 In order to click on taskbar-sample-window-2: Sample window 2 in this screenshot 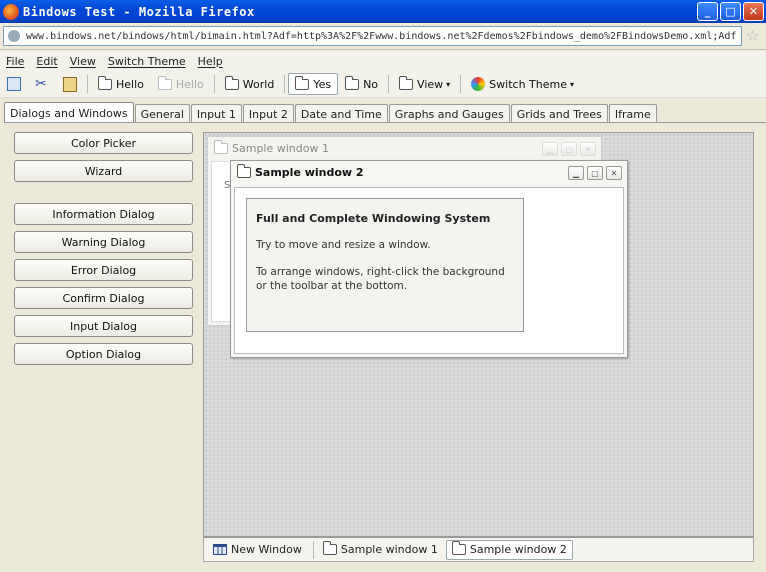, I will do `click(509, 549)`.